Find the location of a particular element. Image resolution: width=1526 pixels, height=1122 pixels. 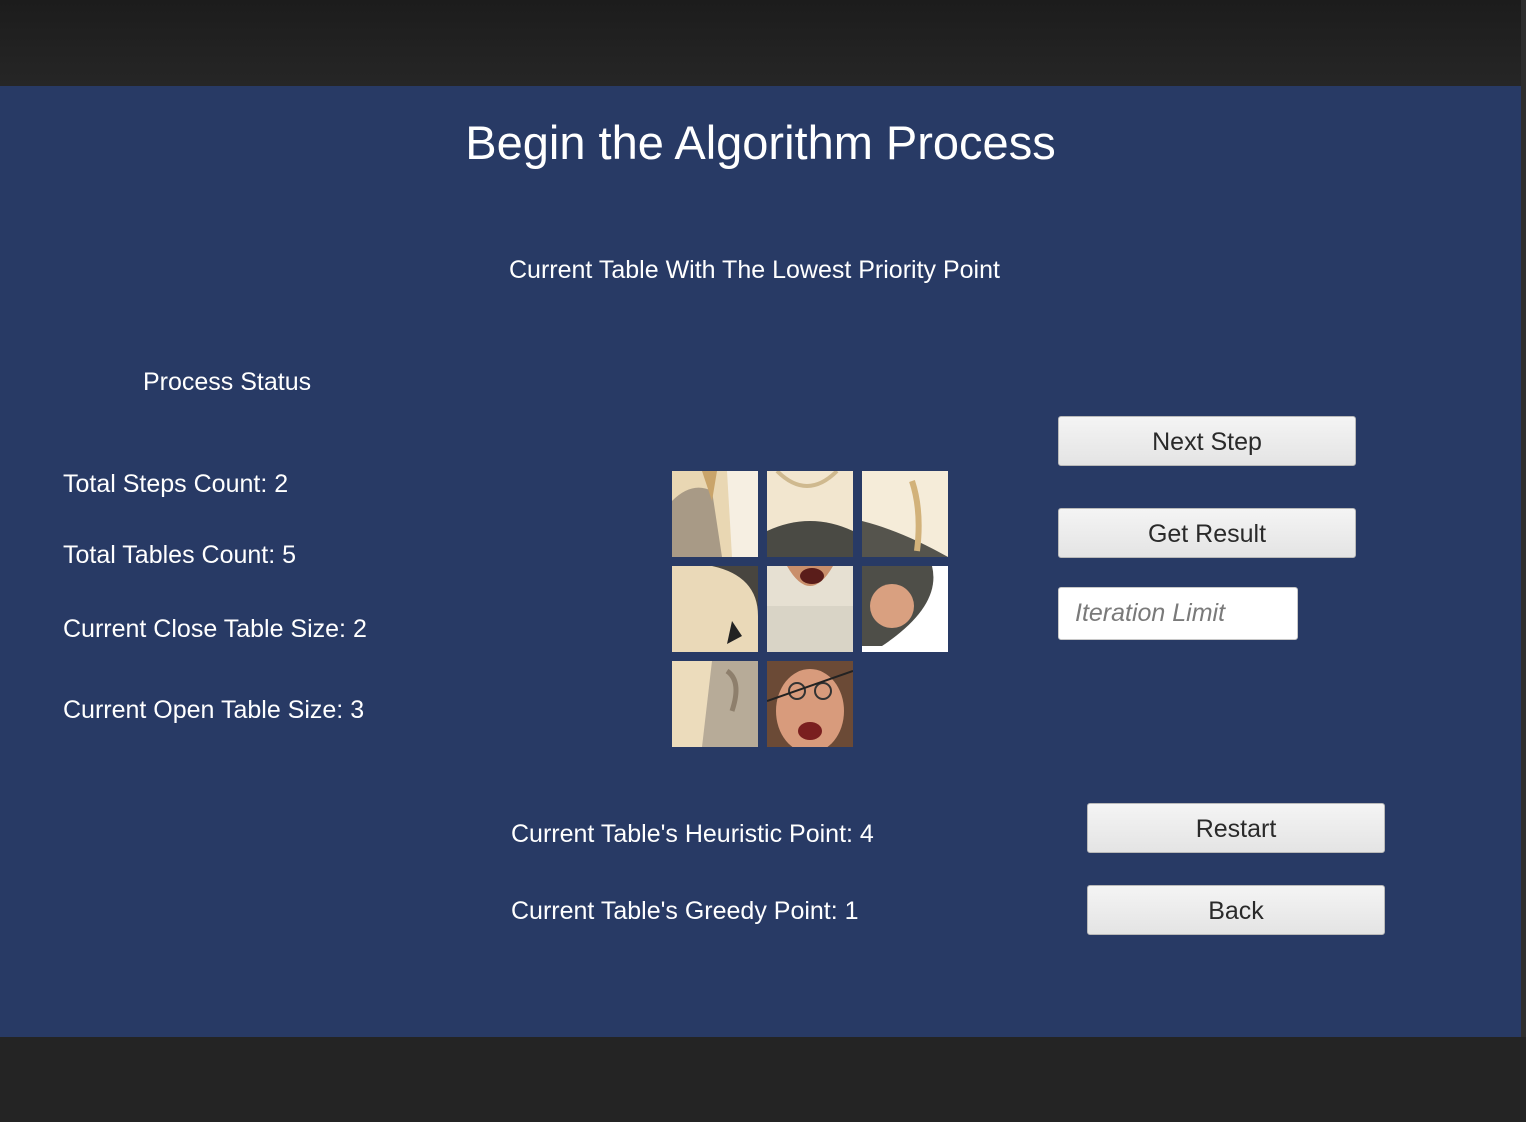

heuristic-point: Current Table's Heuristic Point: 4 is located at coordinates (692, 834).